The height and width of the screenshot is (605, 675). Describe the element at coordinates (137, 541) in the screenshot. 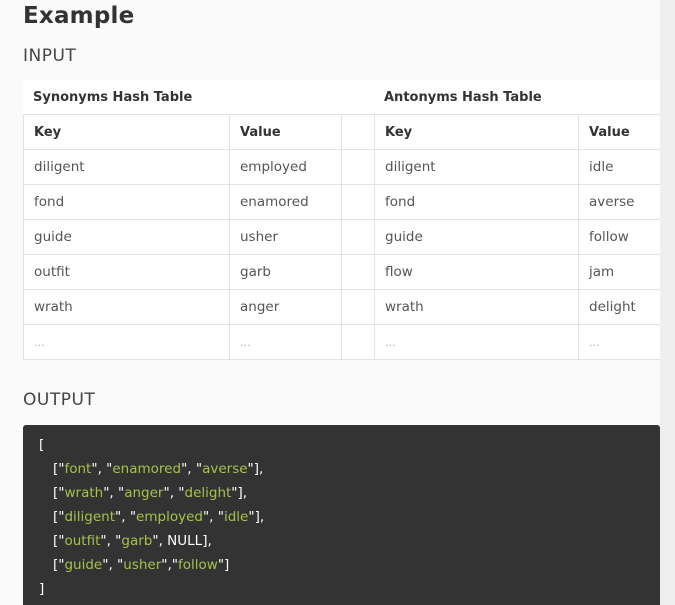

I see `code-string: garb` at that location.